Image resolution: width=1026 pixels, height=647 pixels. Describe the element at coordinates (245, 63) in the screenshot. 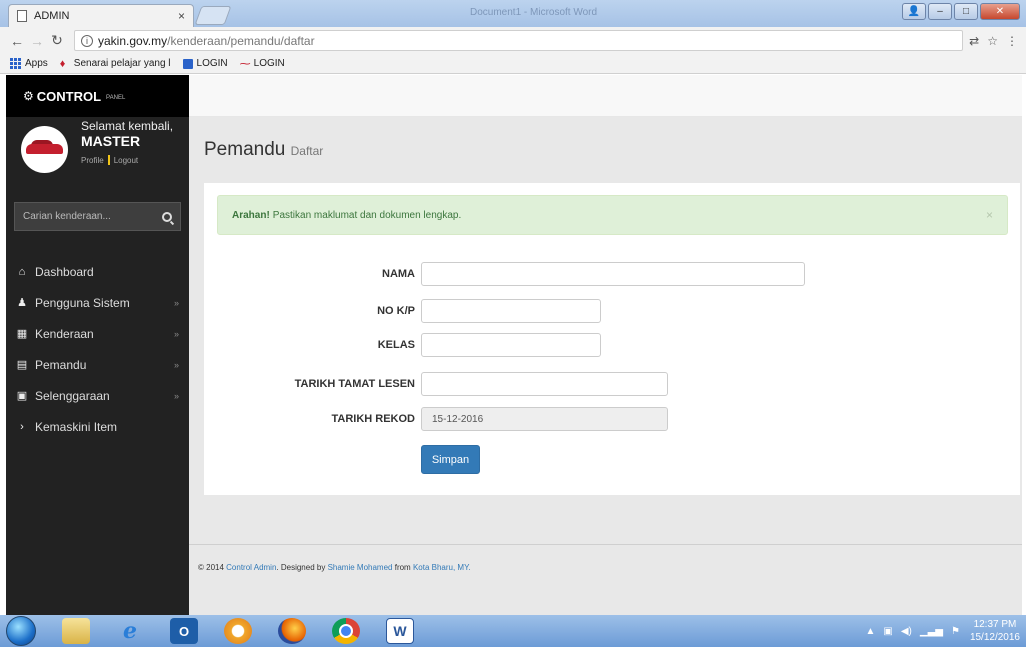

I see `bookmark-dash-icon: ⁓` at that location.